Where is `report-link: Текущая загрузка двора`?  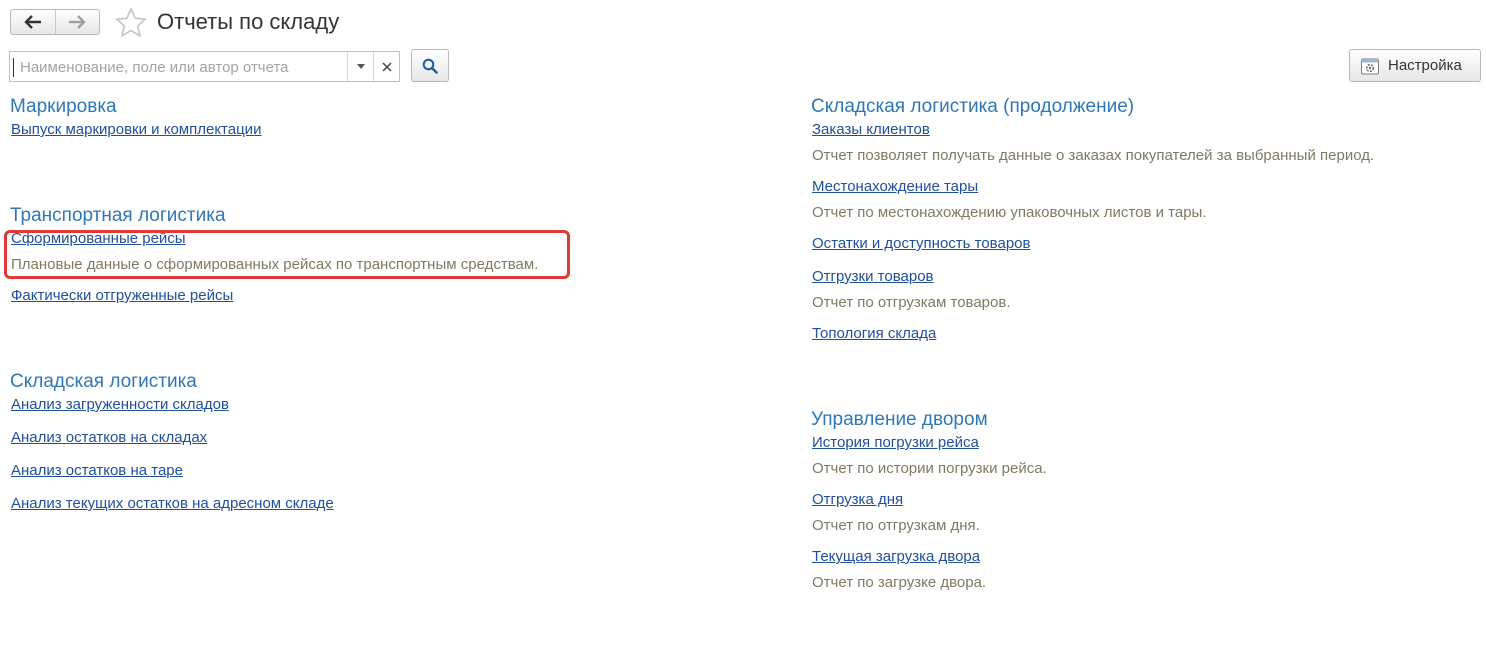 report-link: Текущая загрузка двора is located at coordinates (1136, 557).